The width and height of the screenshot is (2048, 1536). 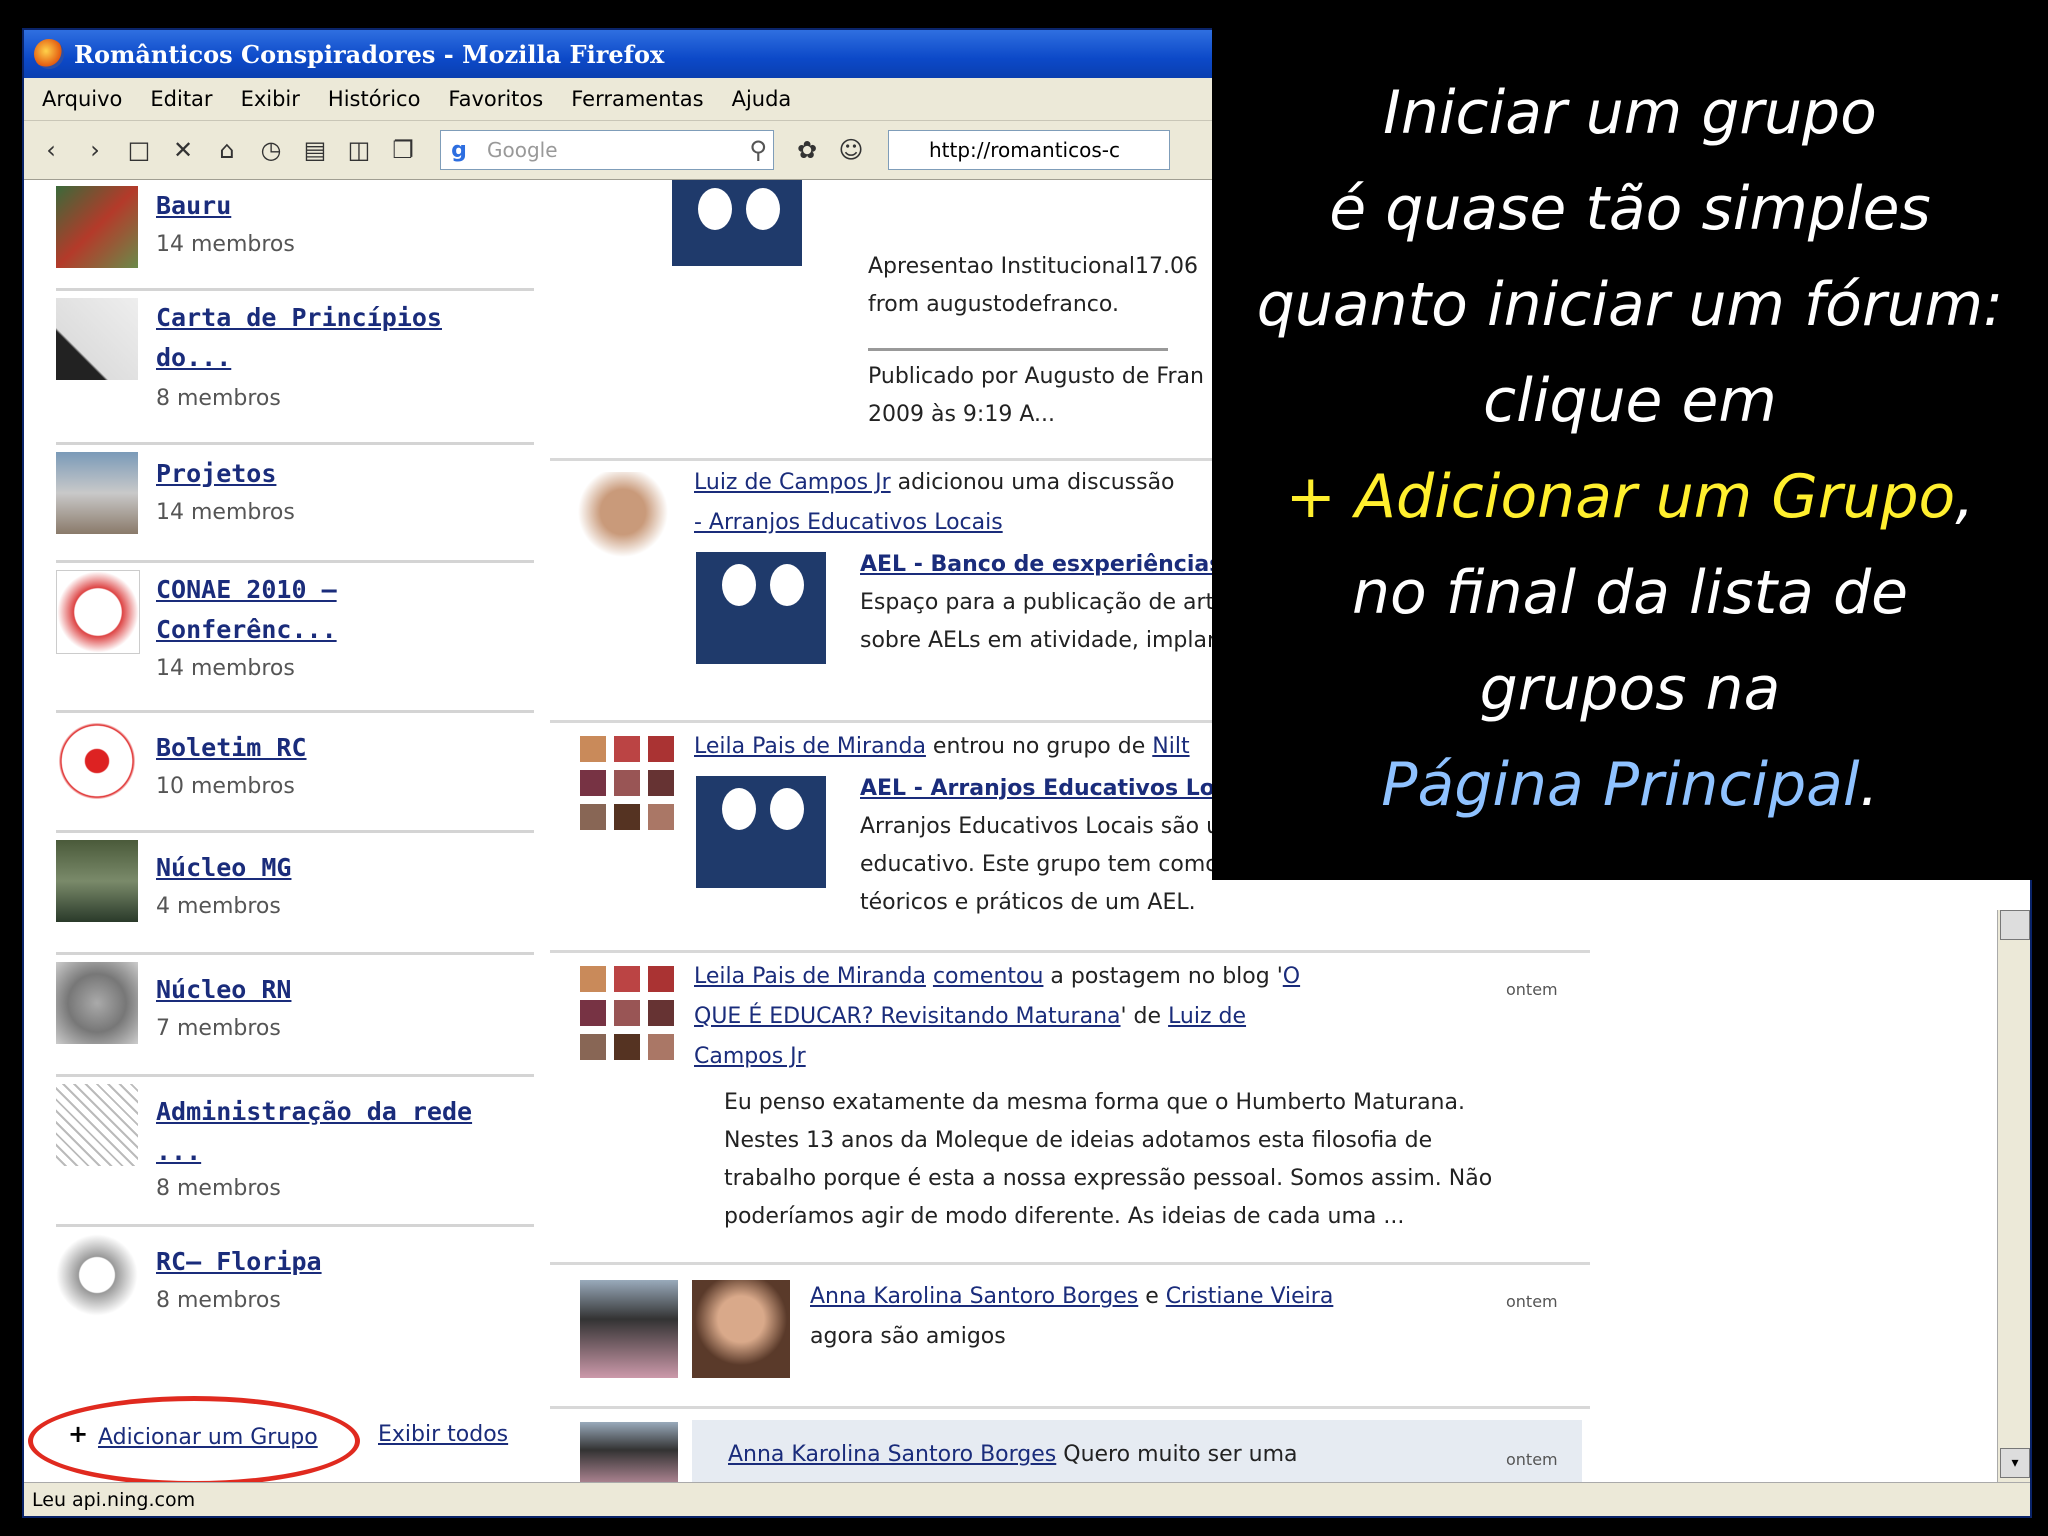 What do you see at coordinates (225, 786) in the screenshot?
I see `group-member-count: 10 membros` at bounding box center [225, 786].